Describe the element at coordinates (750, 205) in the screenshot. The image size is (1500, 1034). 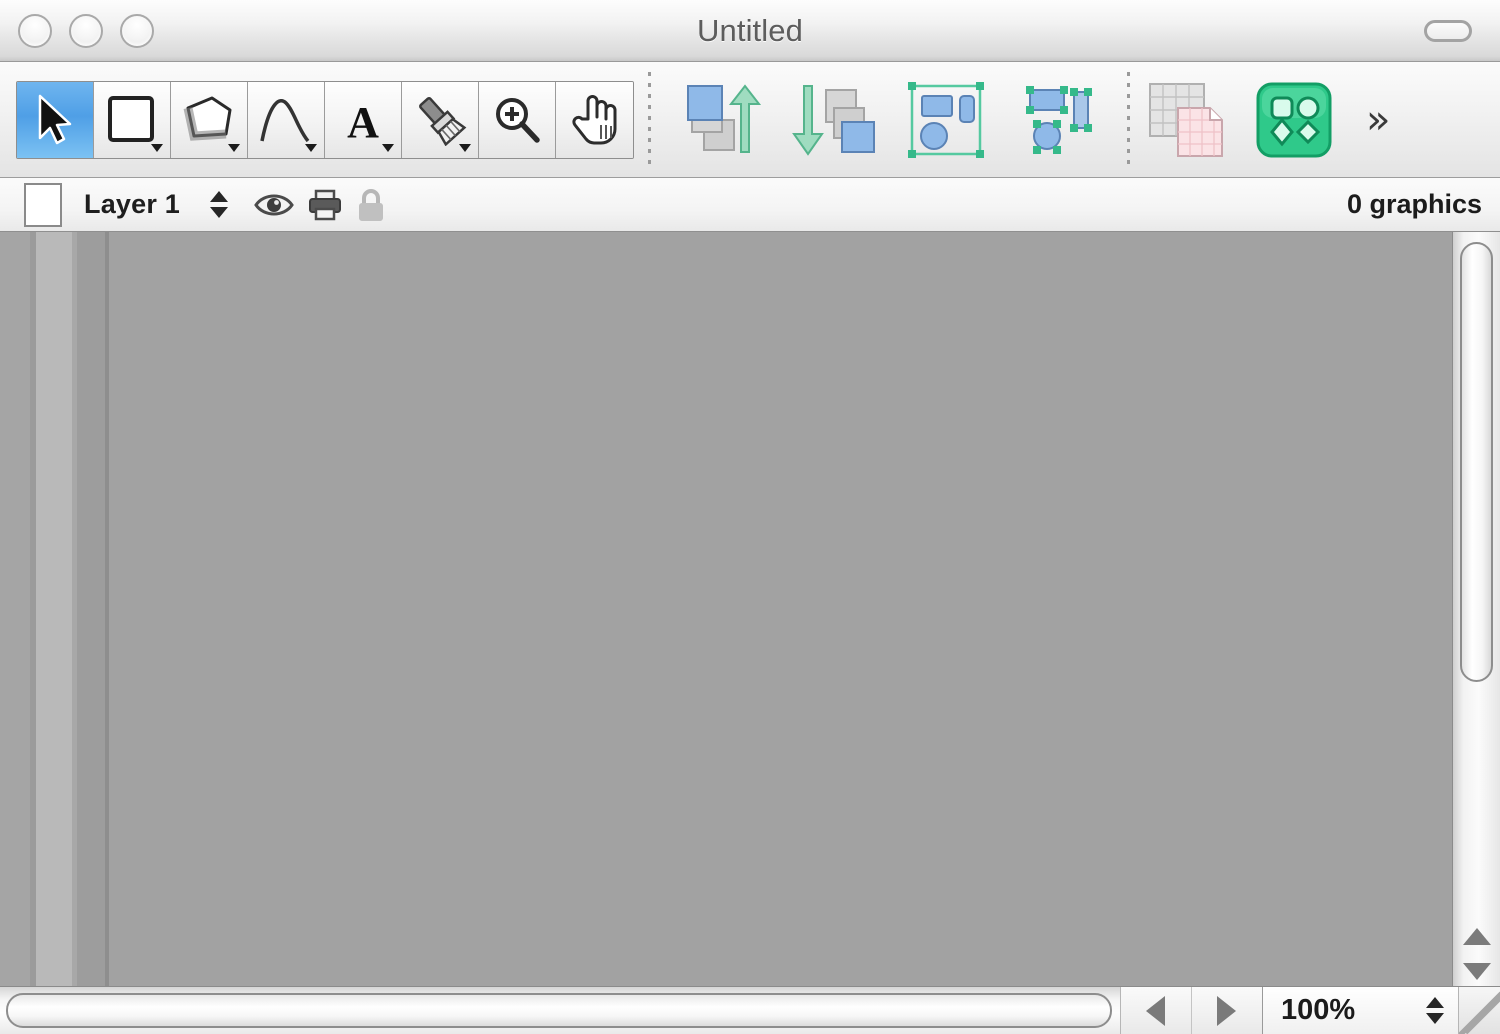
I see `layer-bar: Layer 1 0 graphics` at that location.